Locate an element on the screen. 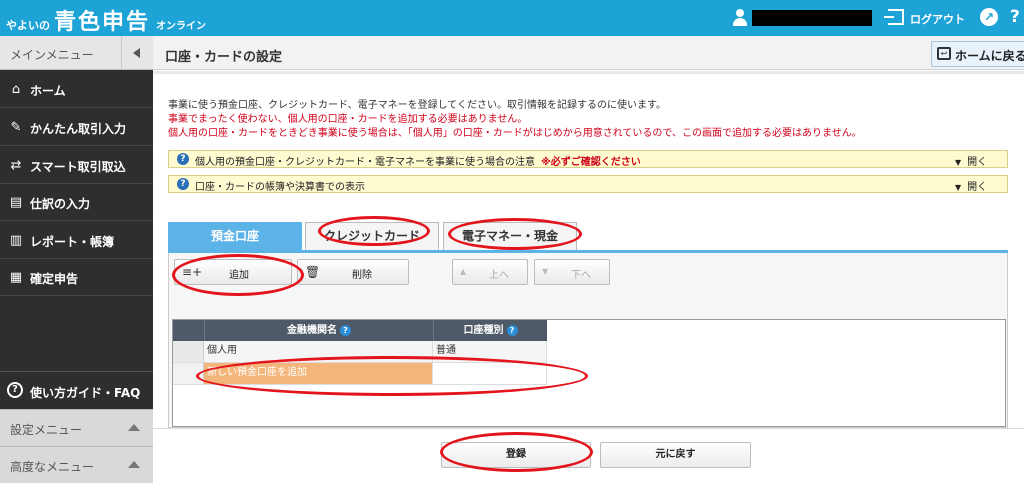 This screenshot has height=483, width=1024. sidebar-item-tax-return: ▦ 確定申告 is located at coordinates (76, 277).